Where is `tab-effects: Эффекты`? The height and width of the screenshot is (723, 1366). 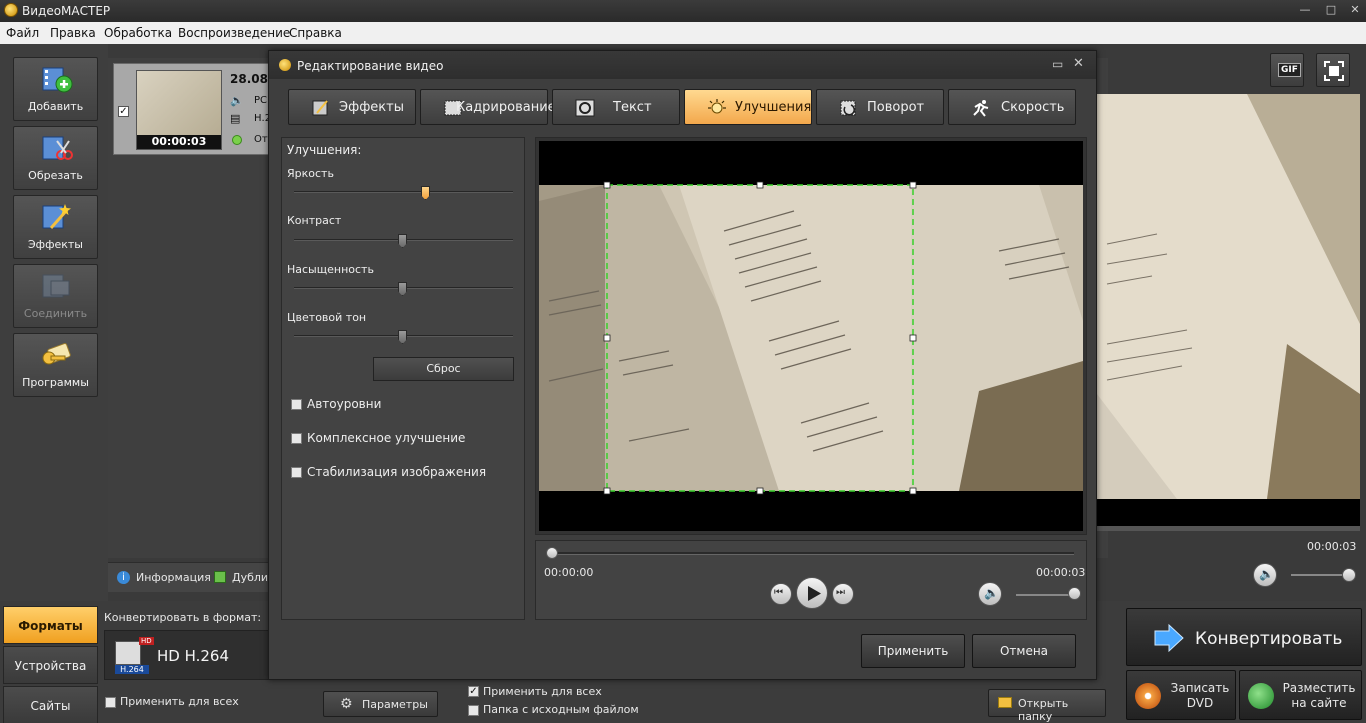
tab-effects: Эффекты is located at coordinates (352, 107).